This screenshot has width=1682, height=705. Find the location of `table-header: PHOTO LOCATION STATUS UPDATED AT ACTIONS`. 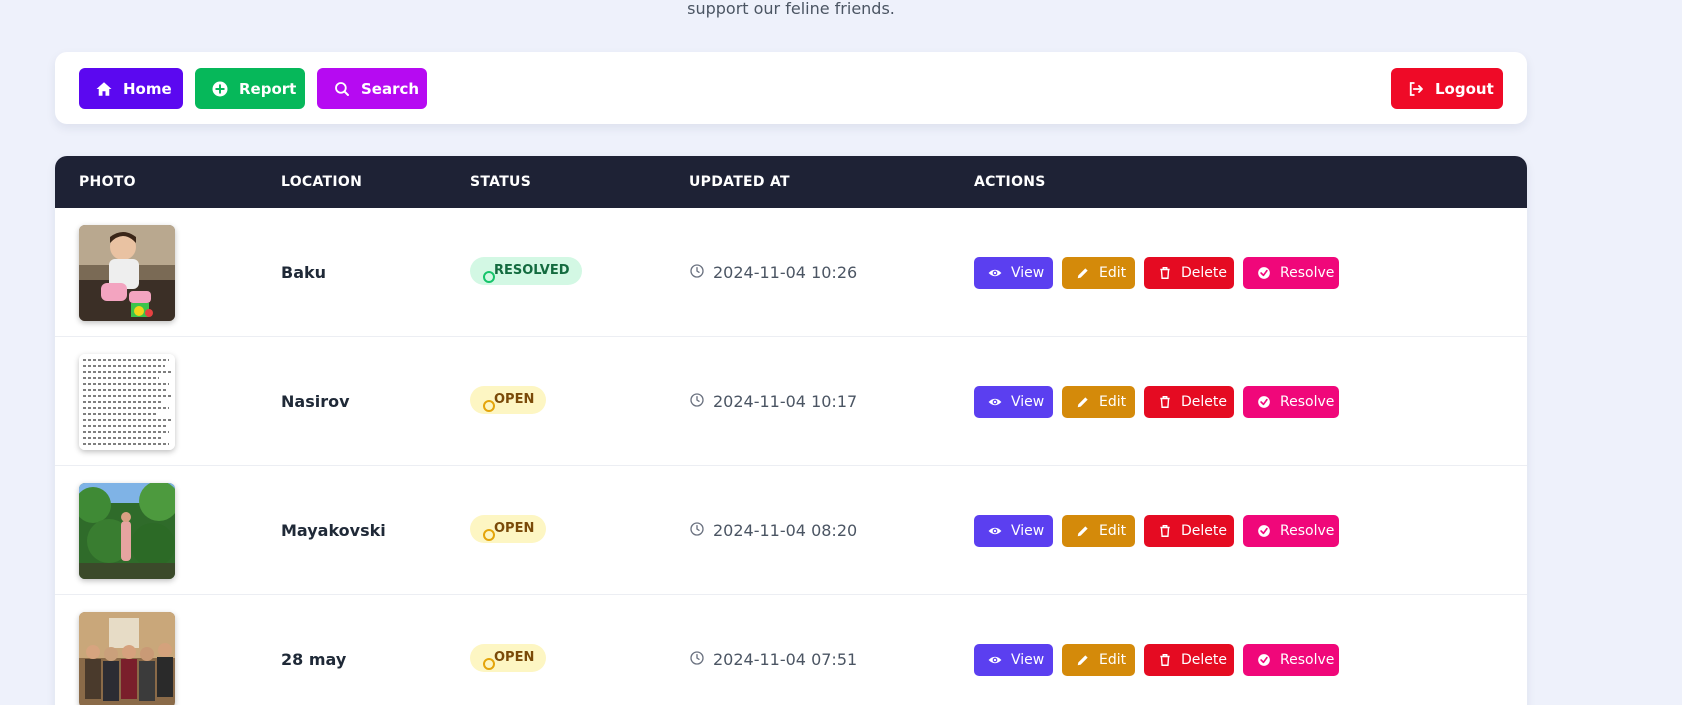

table-header: PHOTO LOCATION STATUS UPDATED AT ACTIONS is located at coordinates (791, 182).